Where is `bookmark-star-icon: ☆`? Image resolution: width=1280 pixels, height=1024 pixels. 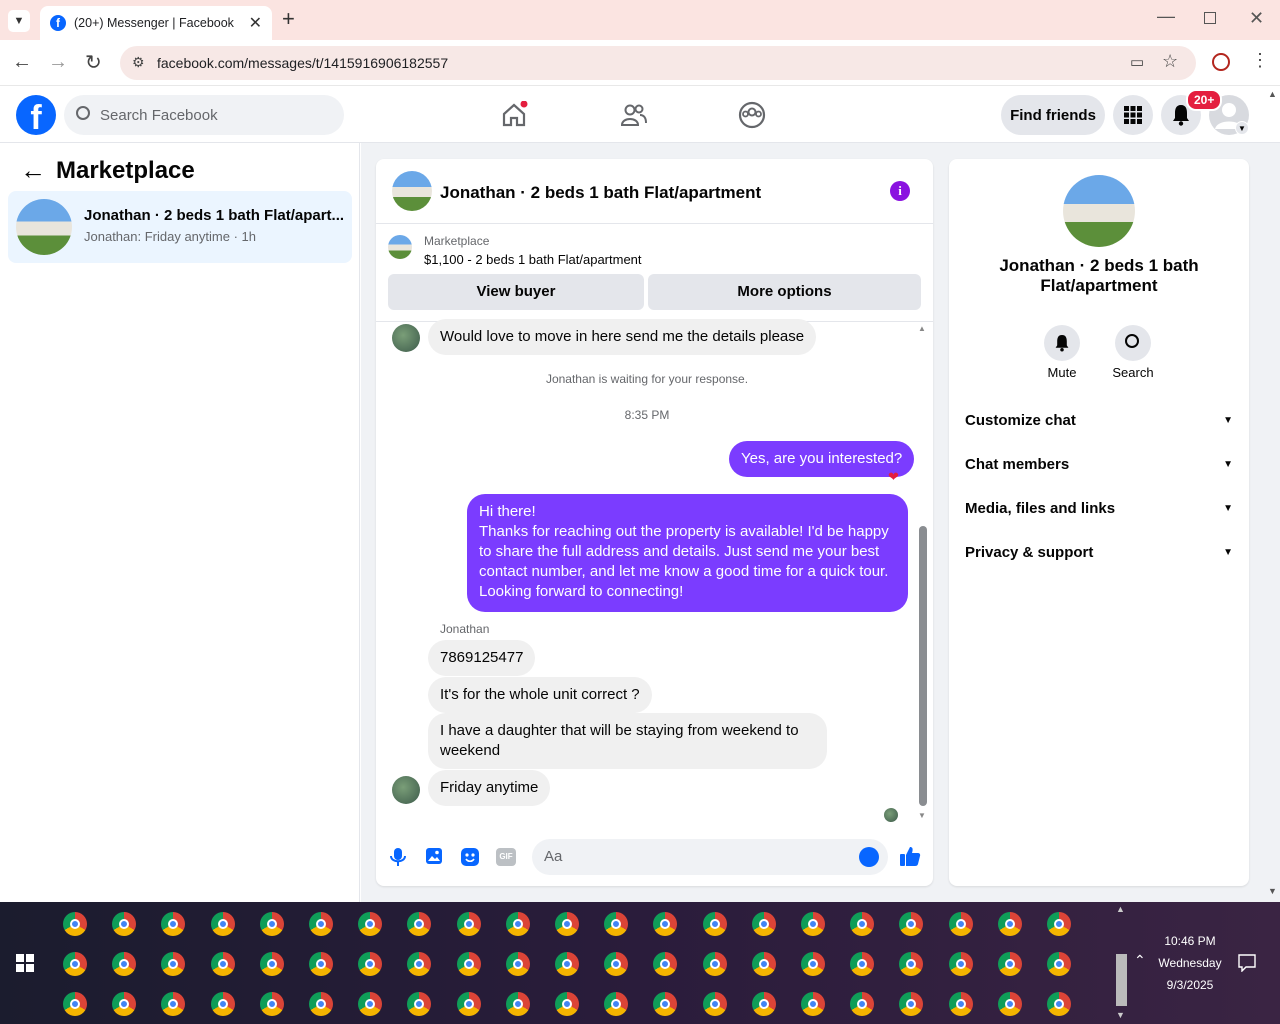
bookmark-star-icon: ☆ is located at coordinates (1170, 61).